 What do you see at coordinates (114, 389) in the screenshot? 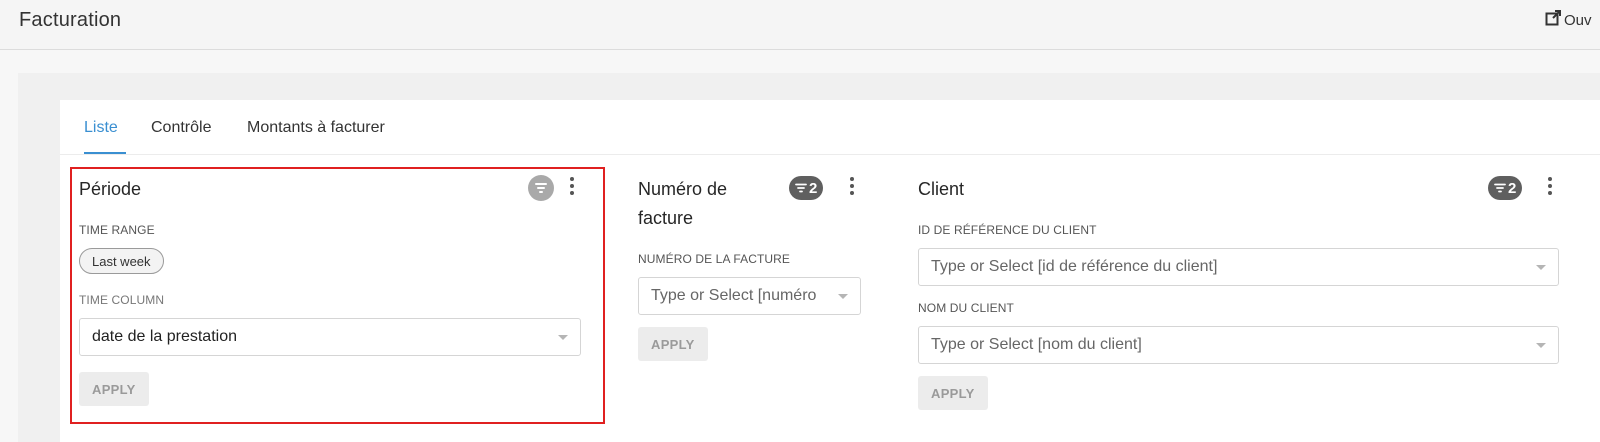
I see `periode-apply-button: APPLY` at bounding box center [114, 389].